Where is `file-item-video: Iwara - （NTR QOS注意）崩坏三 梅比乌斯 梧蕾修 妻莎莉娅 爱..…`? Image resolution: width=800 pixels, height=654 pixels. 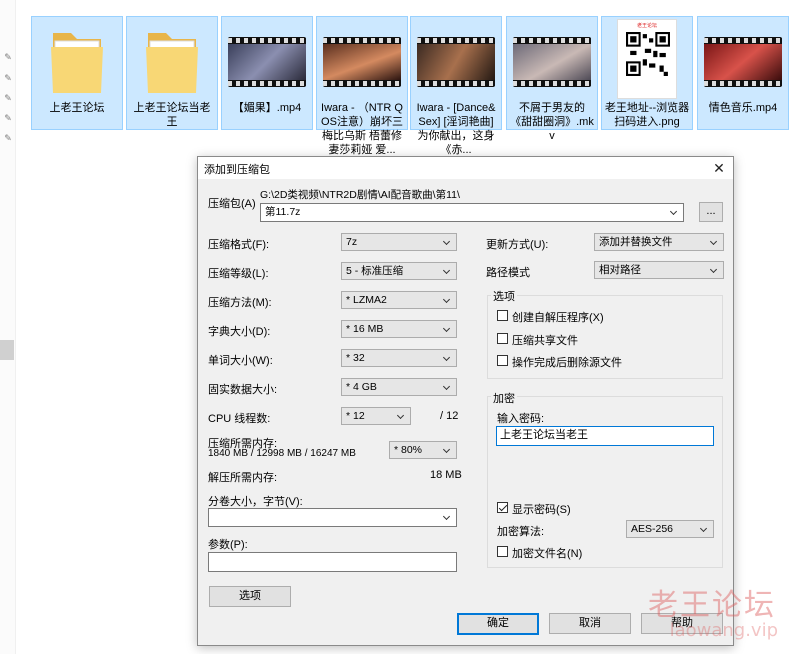
file-item-video: Iwara - （NTR QOS注意）崩坏三 梅比乌斯 梧蕾修 妻莎莉娅 爱..… is located at coordinates (362, 86).